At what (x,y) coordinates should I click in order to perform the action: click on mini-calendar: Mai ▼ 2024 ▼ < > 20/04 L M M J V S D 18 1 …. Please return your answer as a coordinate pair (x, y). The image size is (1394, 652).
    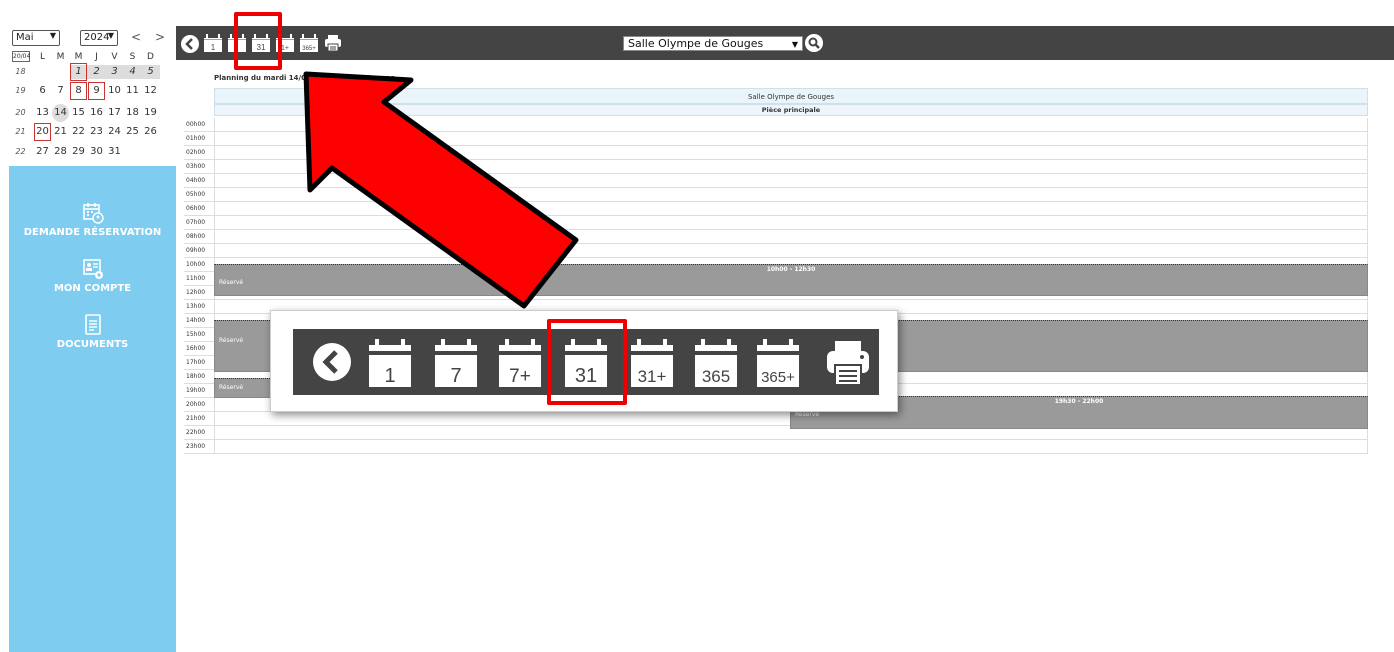
    Looking at the image, I should click on (88, 83).